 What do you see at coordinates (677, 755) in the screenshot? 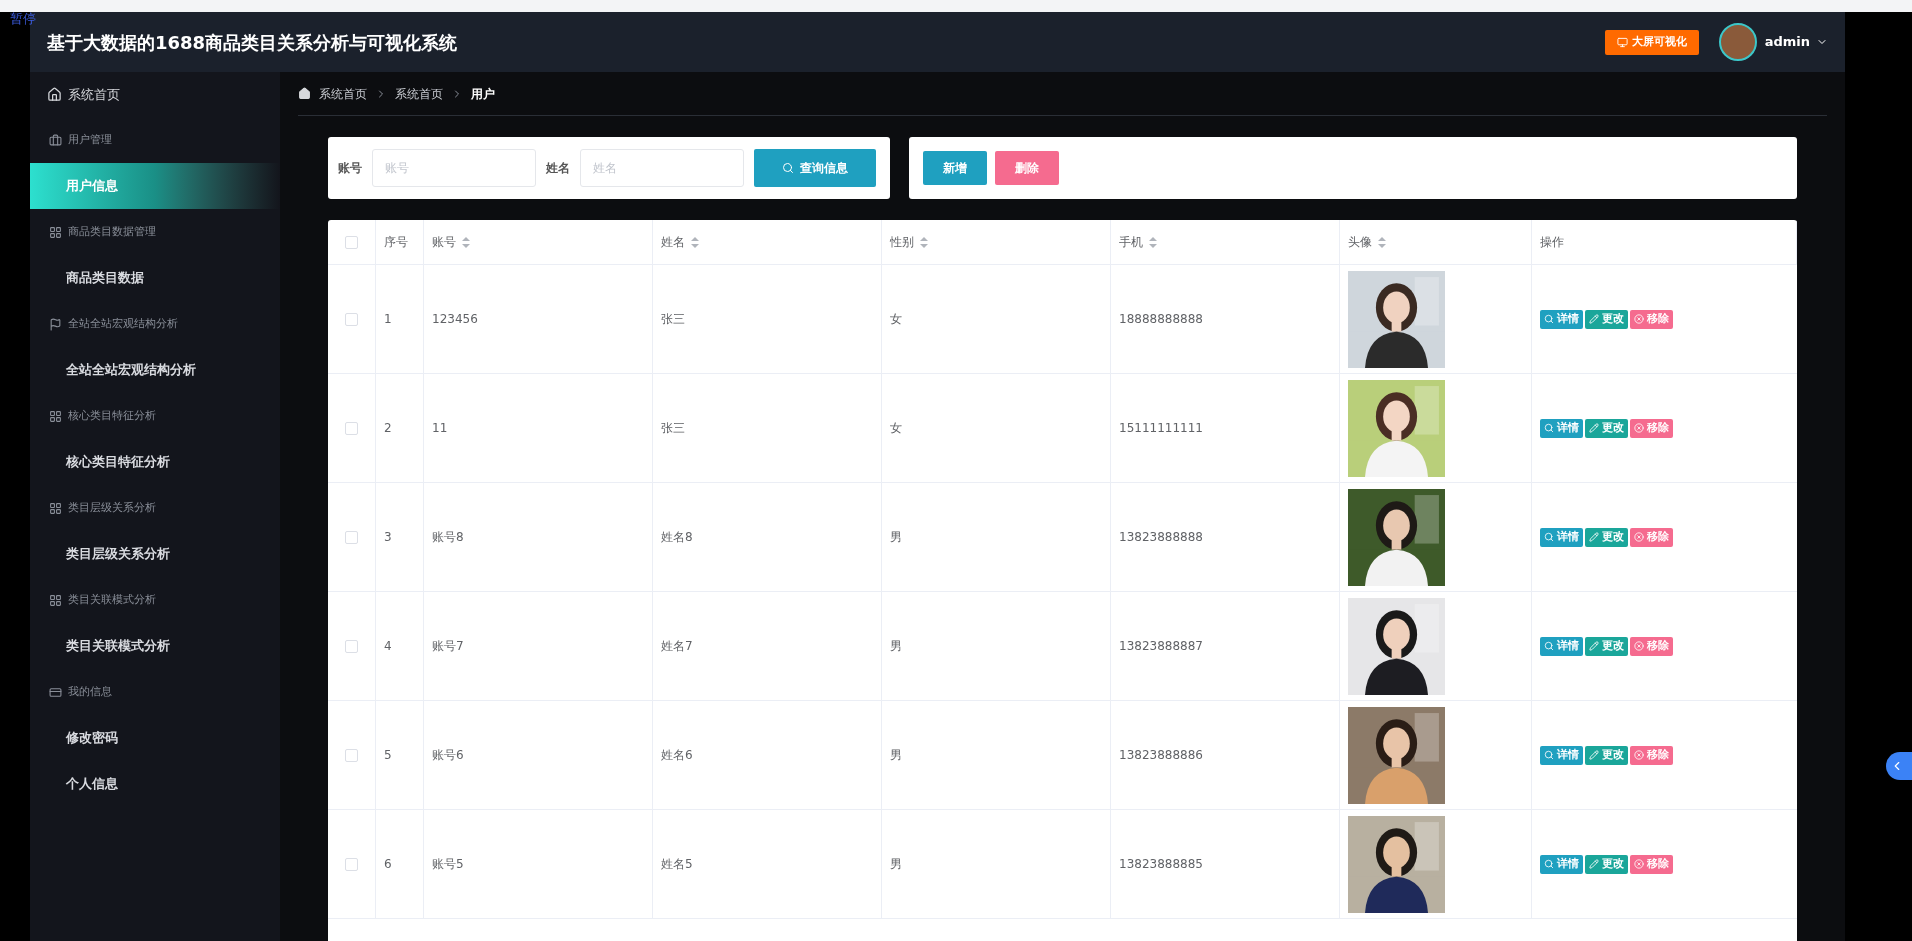
I see `table-cell-text: 姓名6` at bounding box center [677, 755].